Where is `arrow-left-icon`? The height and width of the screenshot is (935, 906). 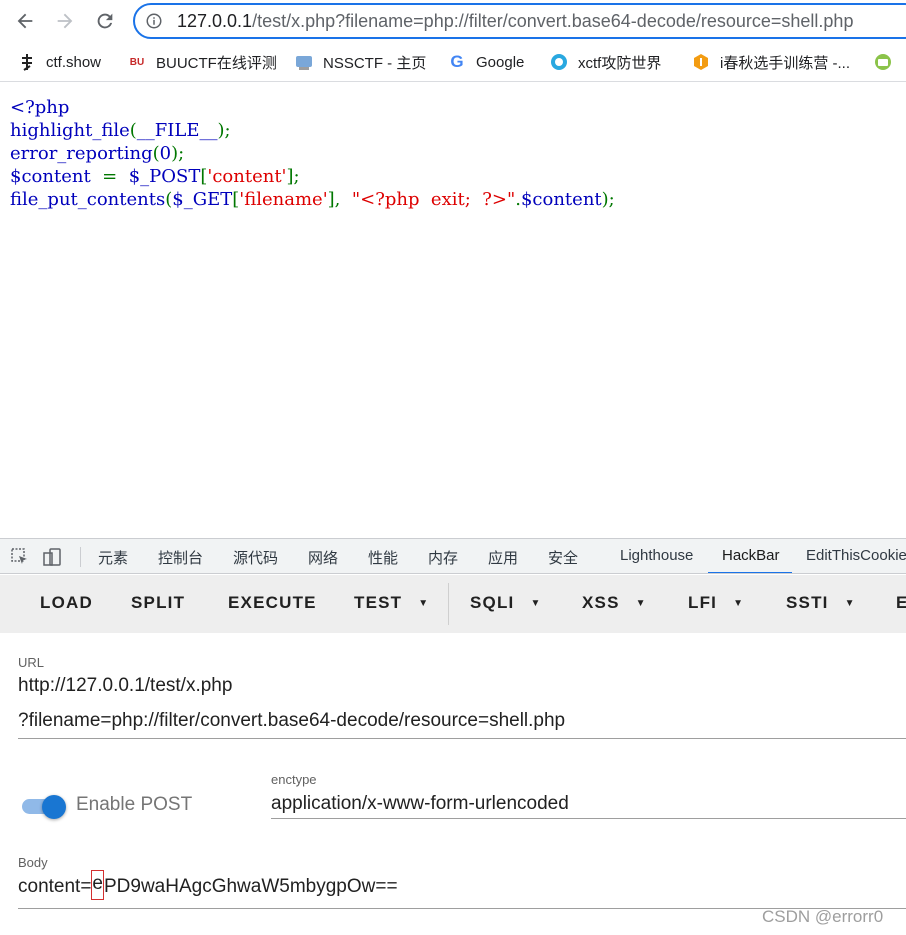
arrow-left-icon is located at coordinates (25, 21).